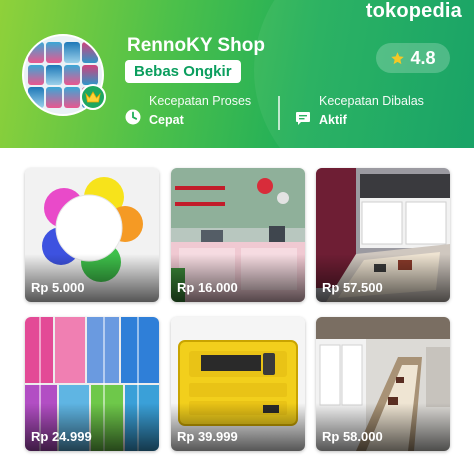 Image resolution: width=474 pixels, height=474 pixels. I want to click on product-card: Rp 5.000, so click(92, 235).